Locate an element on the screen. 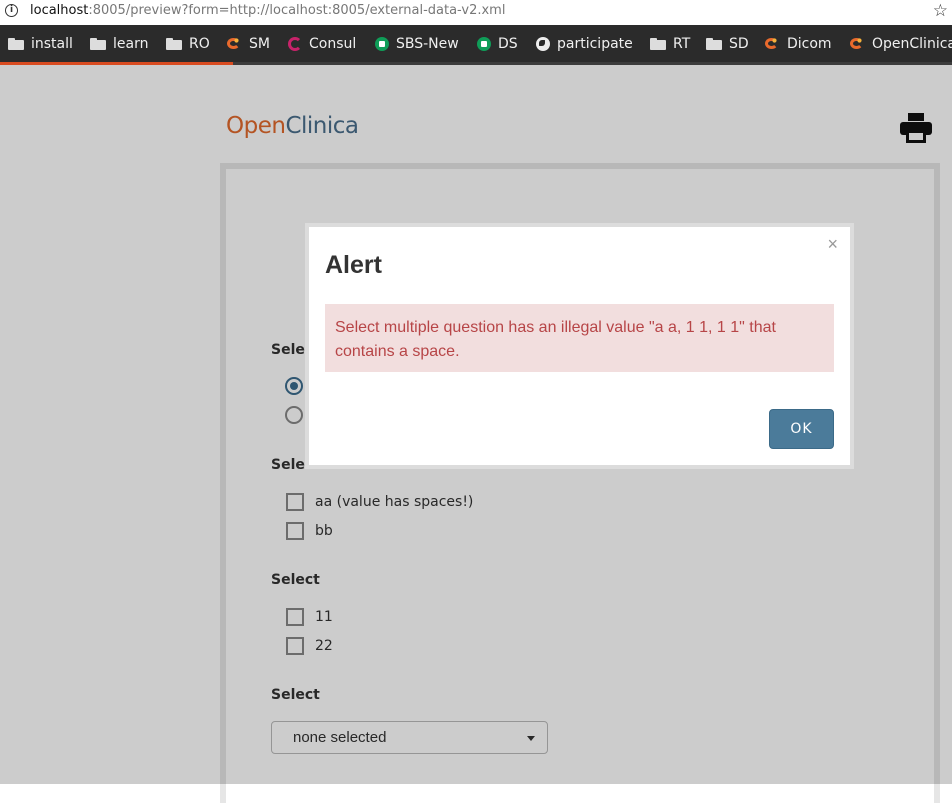  bookmark-label: OpenClinica is located at coordinates (912, 44).